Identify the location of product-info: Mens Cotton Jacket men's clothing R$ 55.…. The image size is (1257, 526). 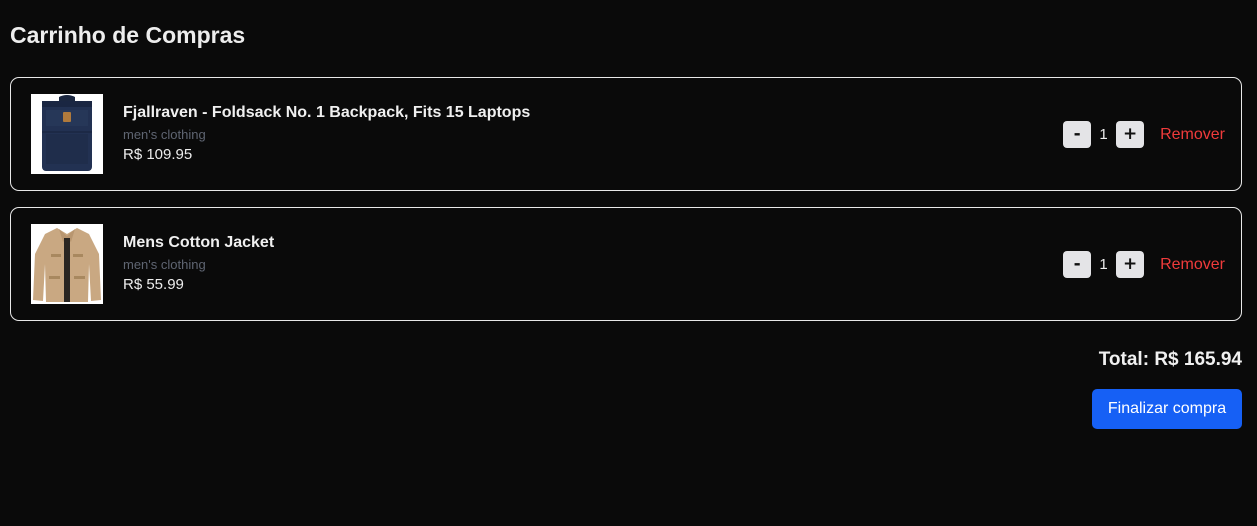
(198, 264).